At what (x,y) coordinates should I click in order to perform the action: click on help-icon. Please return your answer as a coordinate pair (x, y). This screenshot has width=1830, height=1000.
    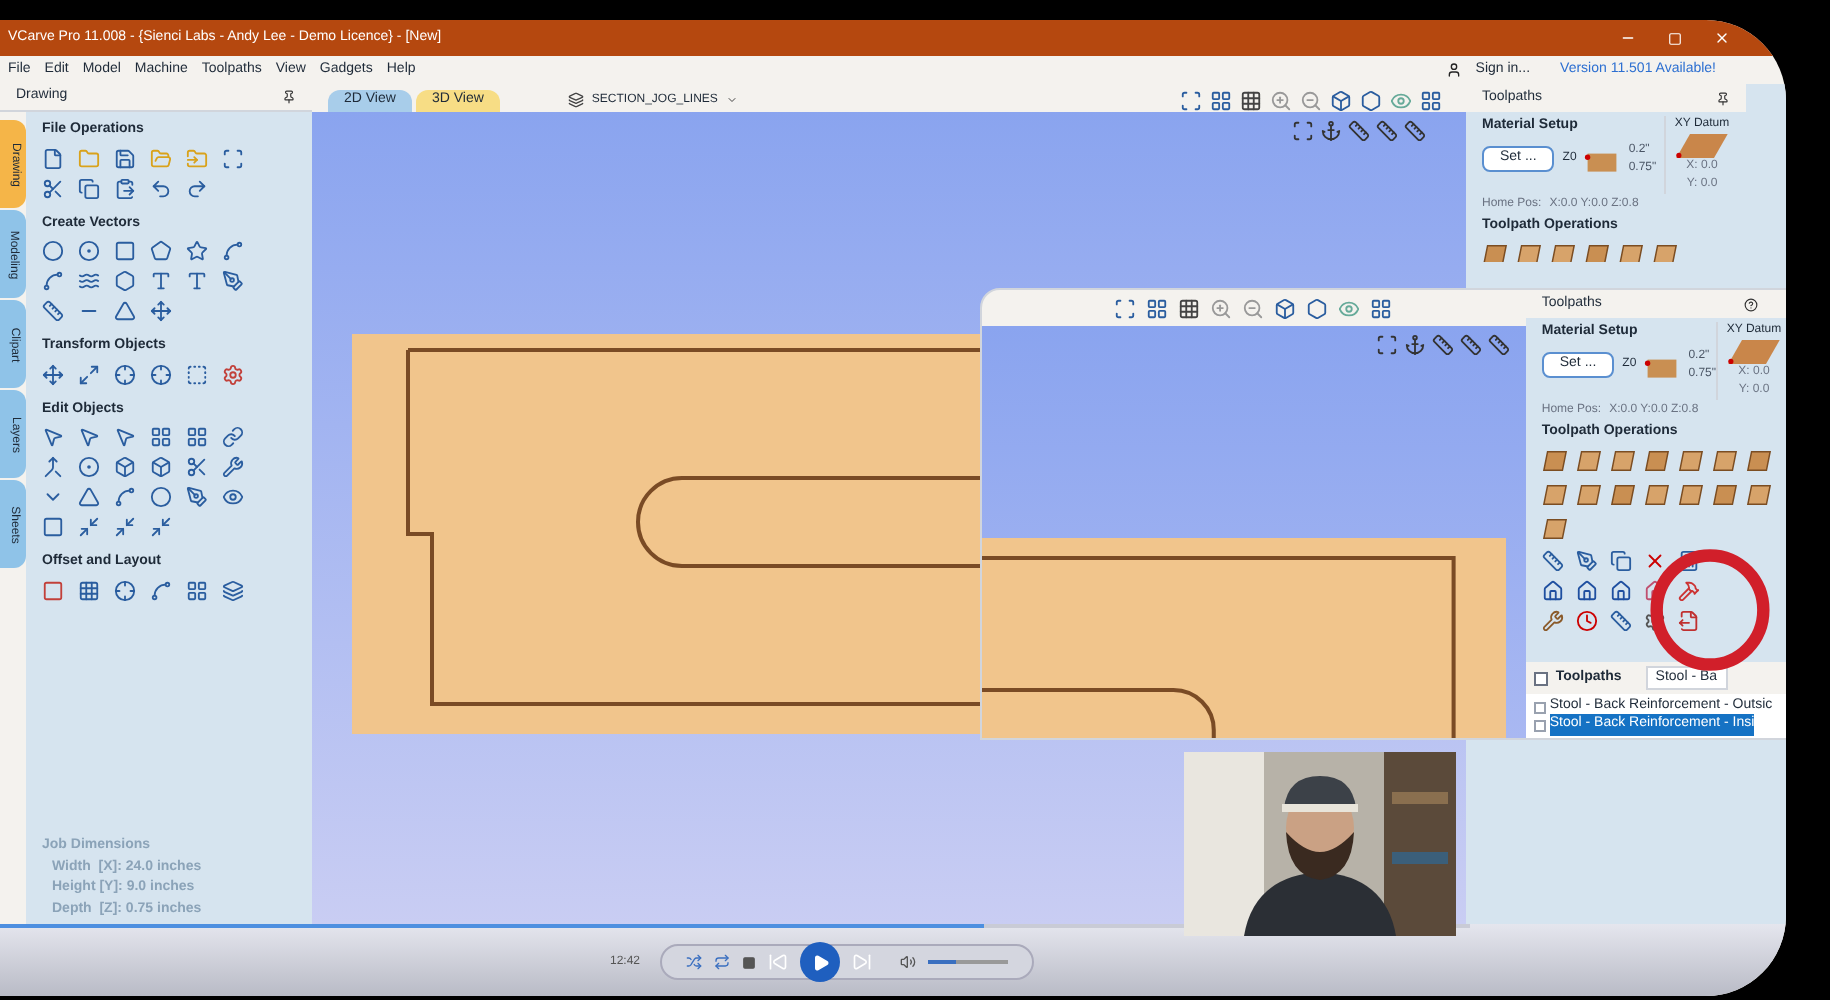
    Looking at the image, I should click on (1751, 304).